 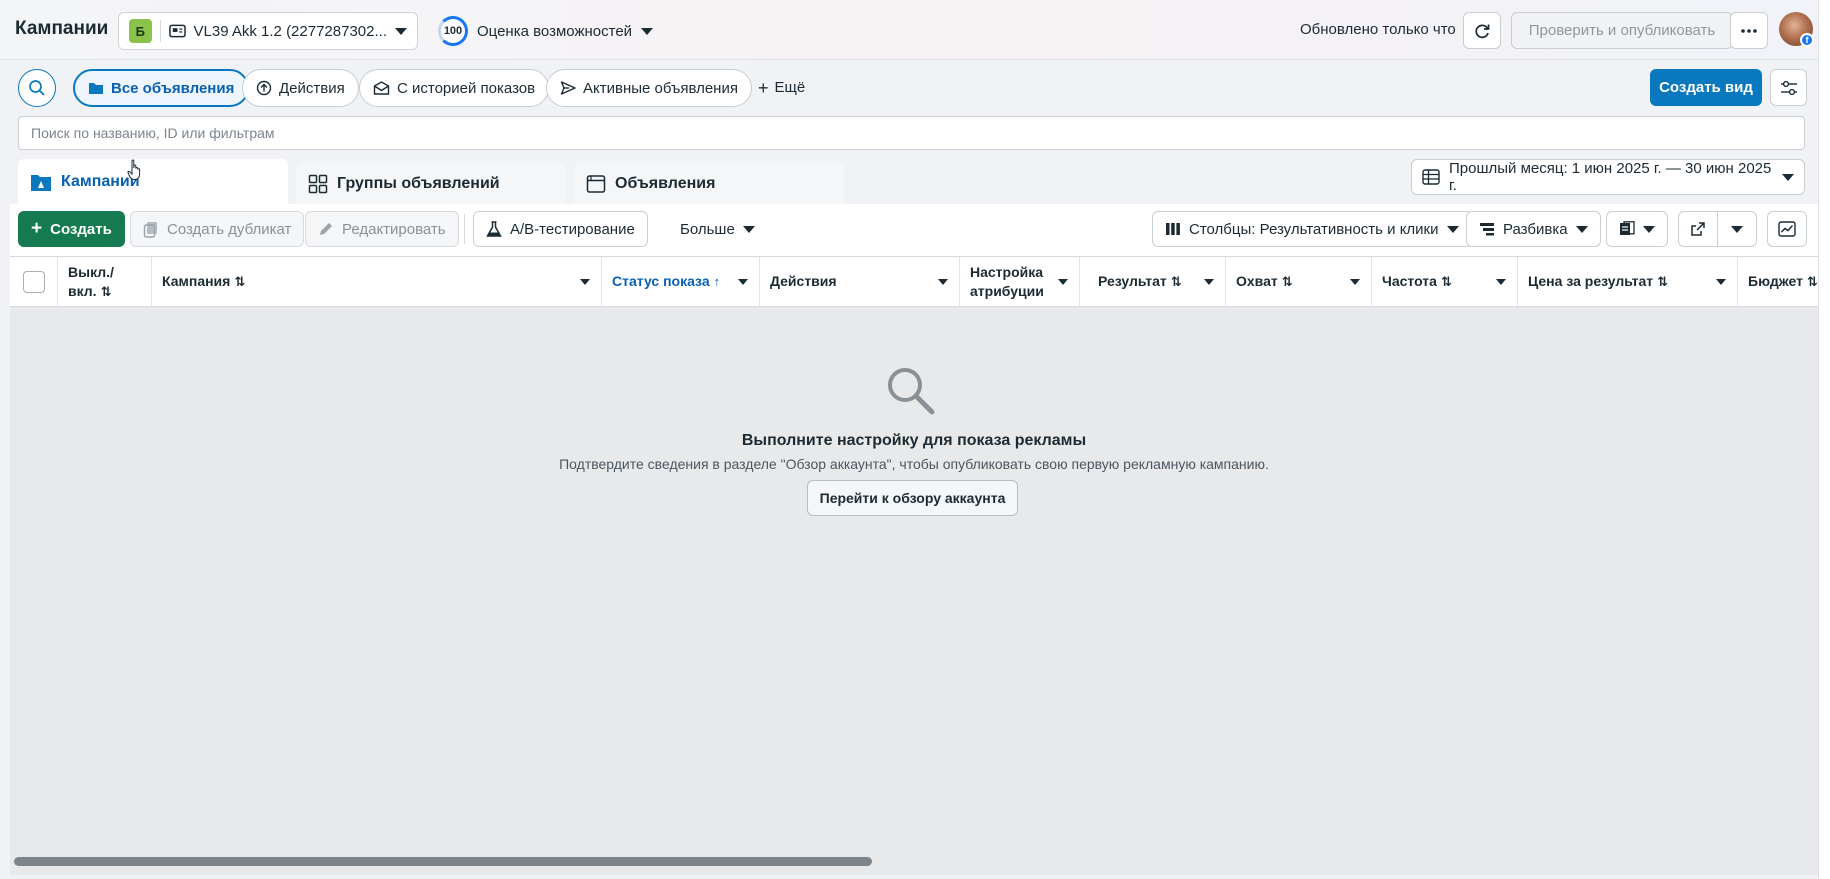 I want to click on ab-test-button: A/B-тестирование, so click(x=560, y=229).